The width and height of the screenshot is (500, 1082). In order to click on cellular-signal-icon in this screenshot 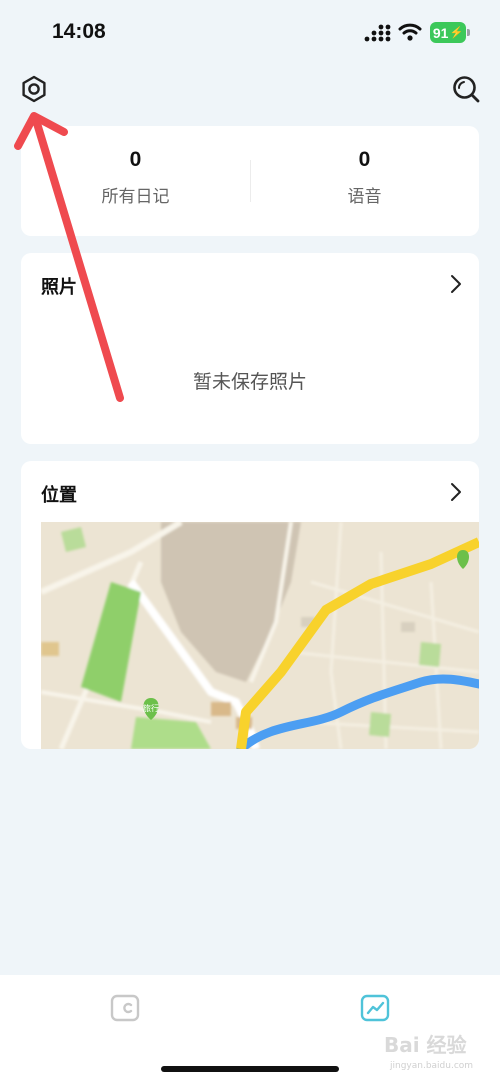, I will do `click(377, 33)`.